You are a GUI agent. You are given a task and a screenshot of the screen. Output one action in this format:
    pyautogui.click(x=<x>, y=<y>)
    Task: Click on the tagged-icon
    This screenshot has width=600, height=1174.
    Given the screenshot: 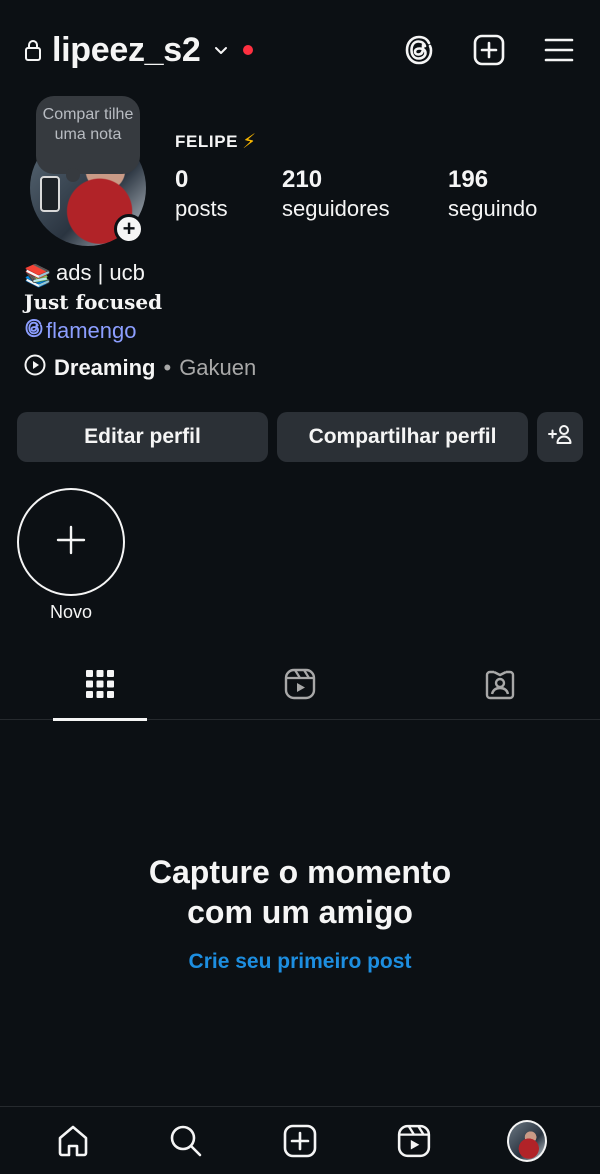 What is the action you would take?
    pyautogui.click(x=500, y=686)
    